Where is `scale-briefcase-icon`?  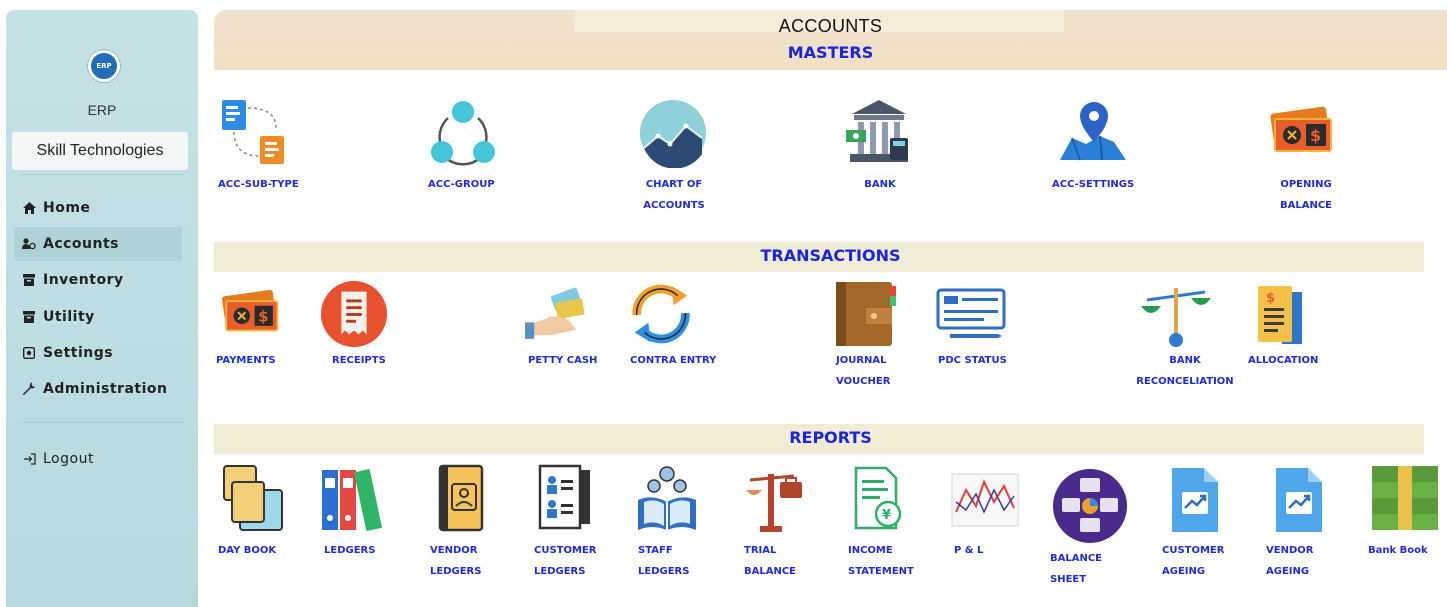 scale-briefcase-icon is located at coordinates (774, 503).